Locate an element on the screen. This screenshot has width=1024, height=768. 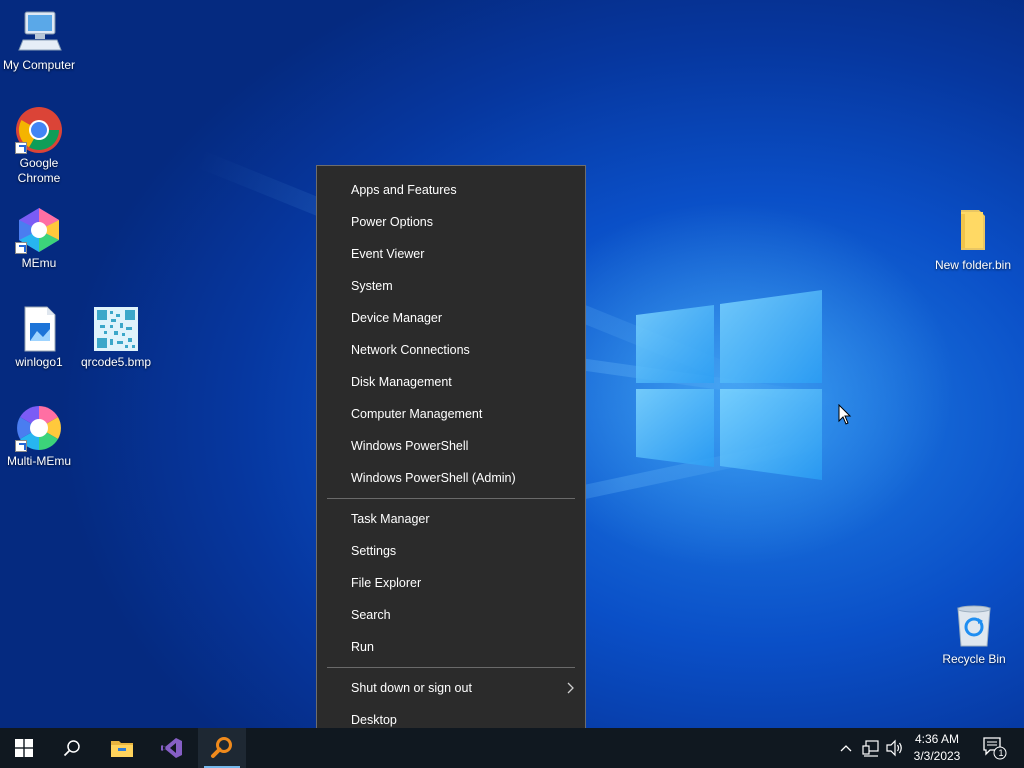
menu-item-run: Run is located at coordinates (451, 647).